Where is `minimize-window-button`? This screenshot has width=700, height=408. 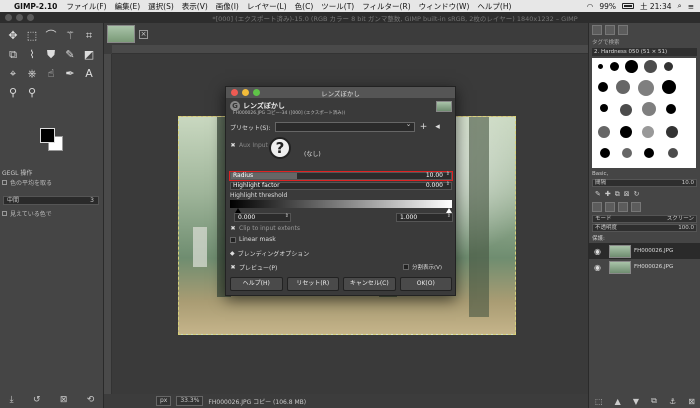 minimize-window-button is located at coordinates (19, 17).